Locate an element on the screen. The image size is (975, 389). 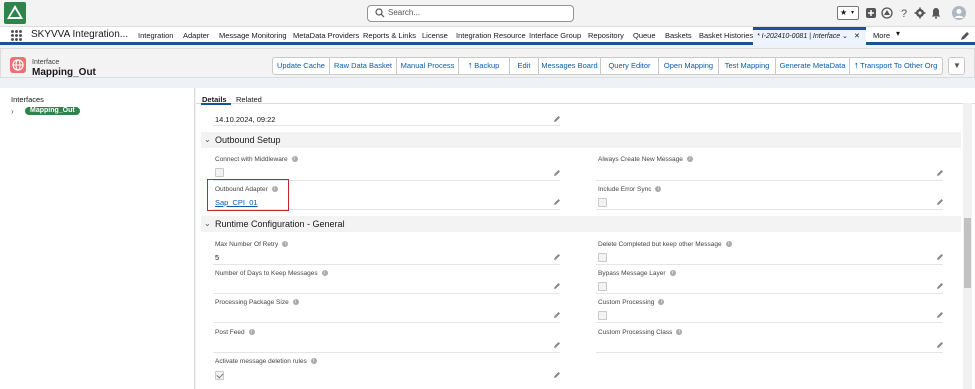
trailhead-icon is located at coordinates (887, 13).